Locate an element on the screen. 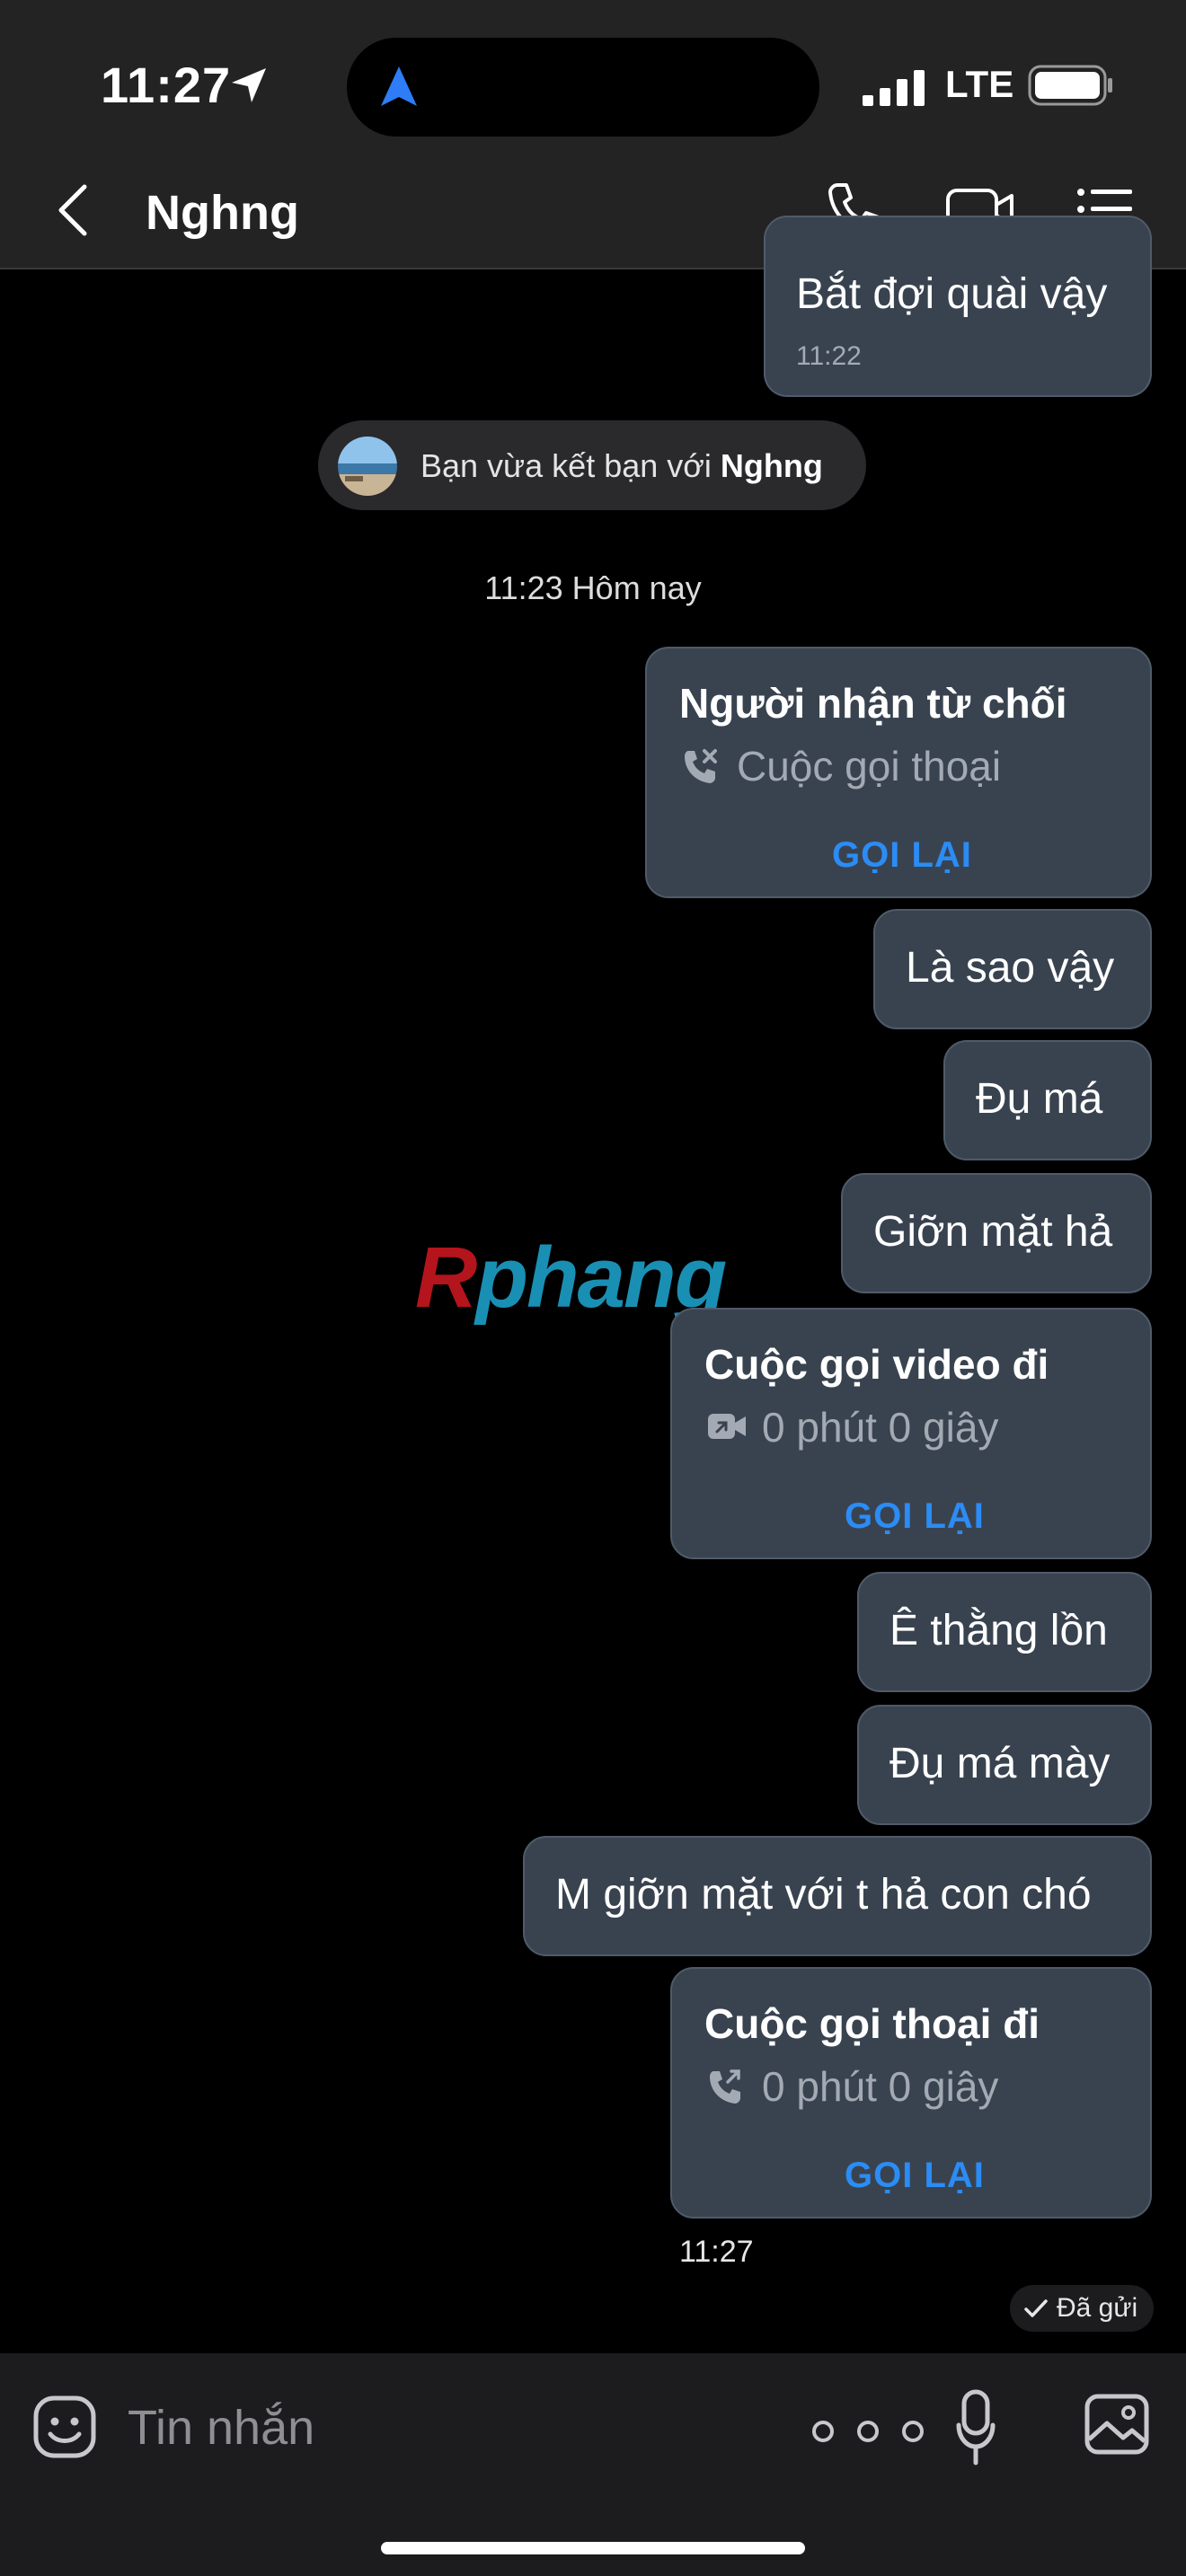 This screenshot has width=1186, height=2576. microphone-icon is located at coordinates (976, 2427).